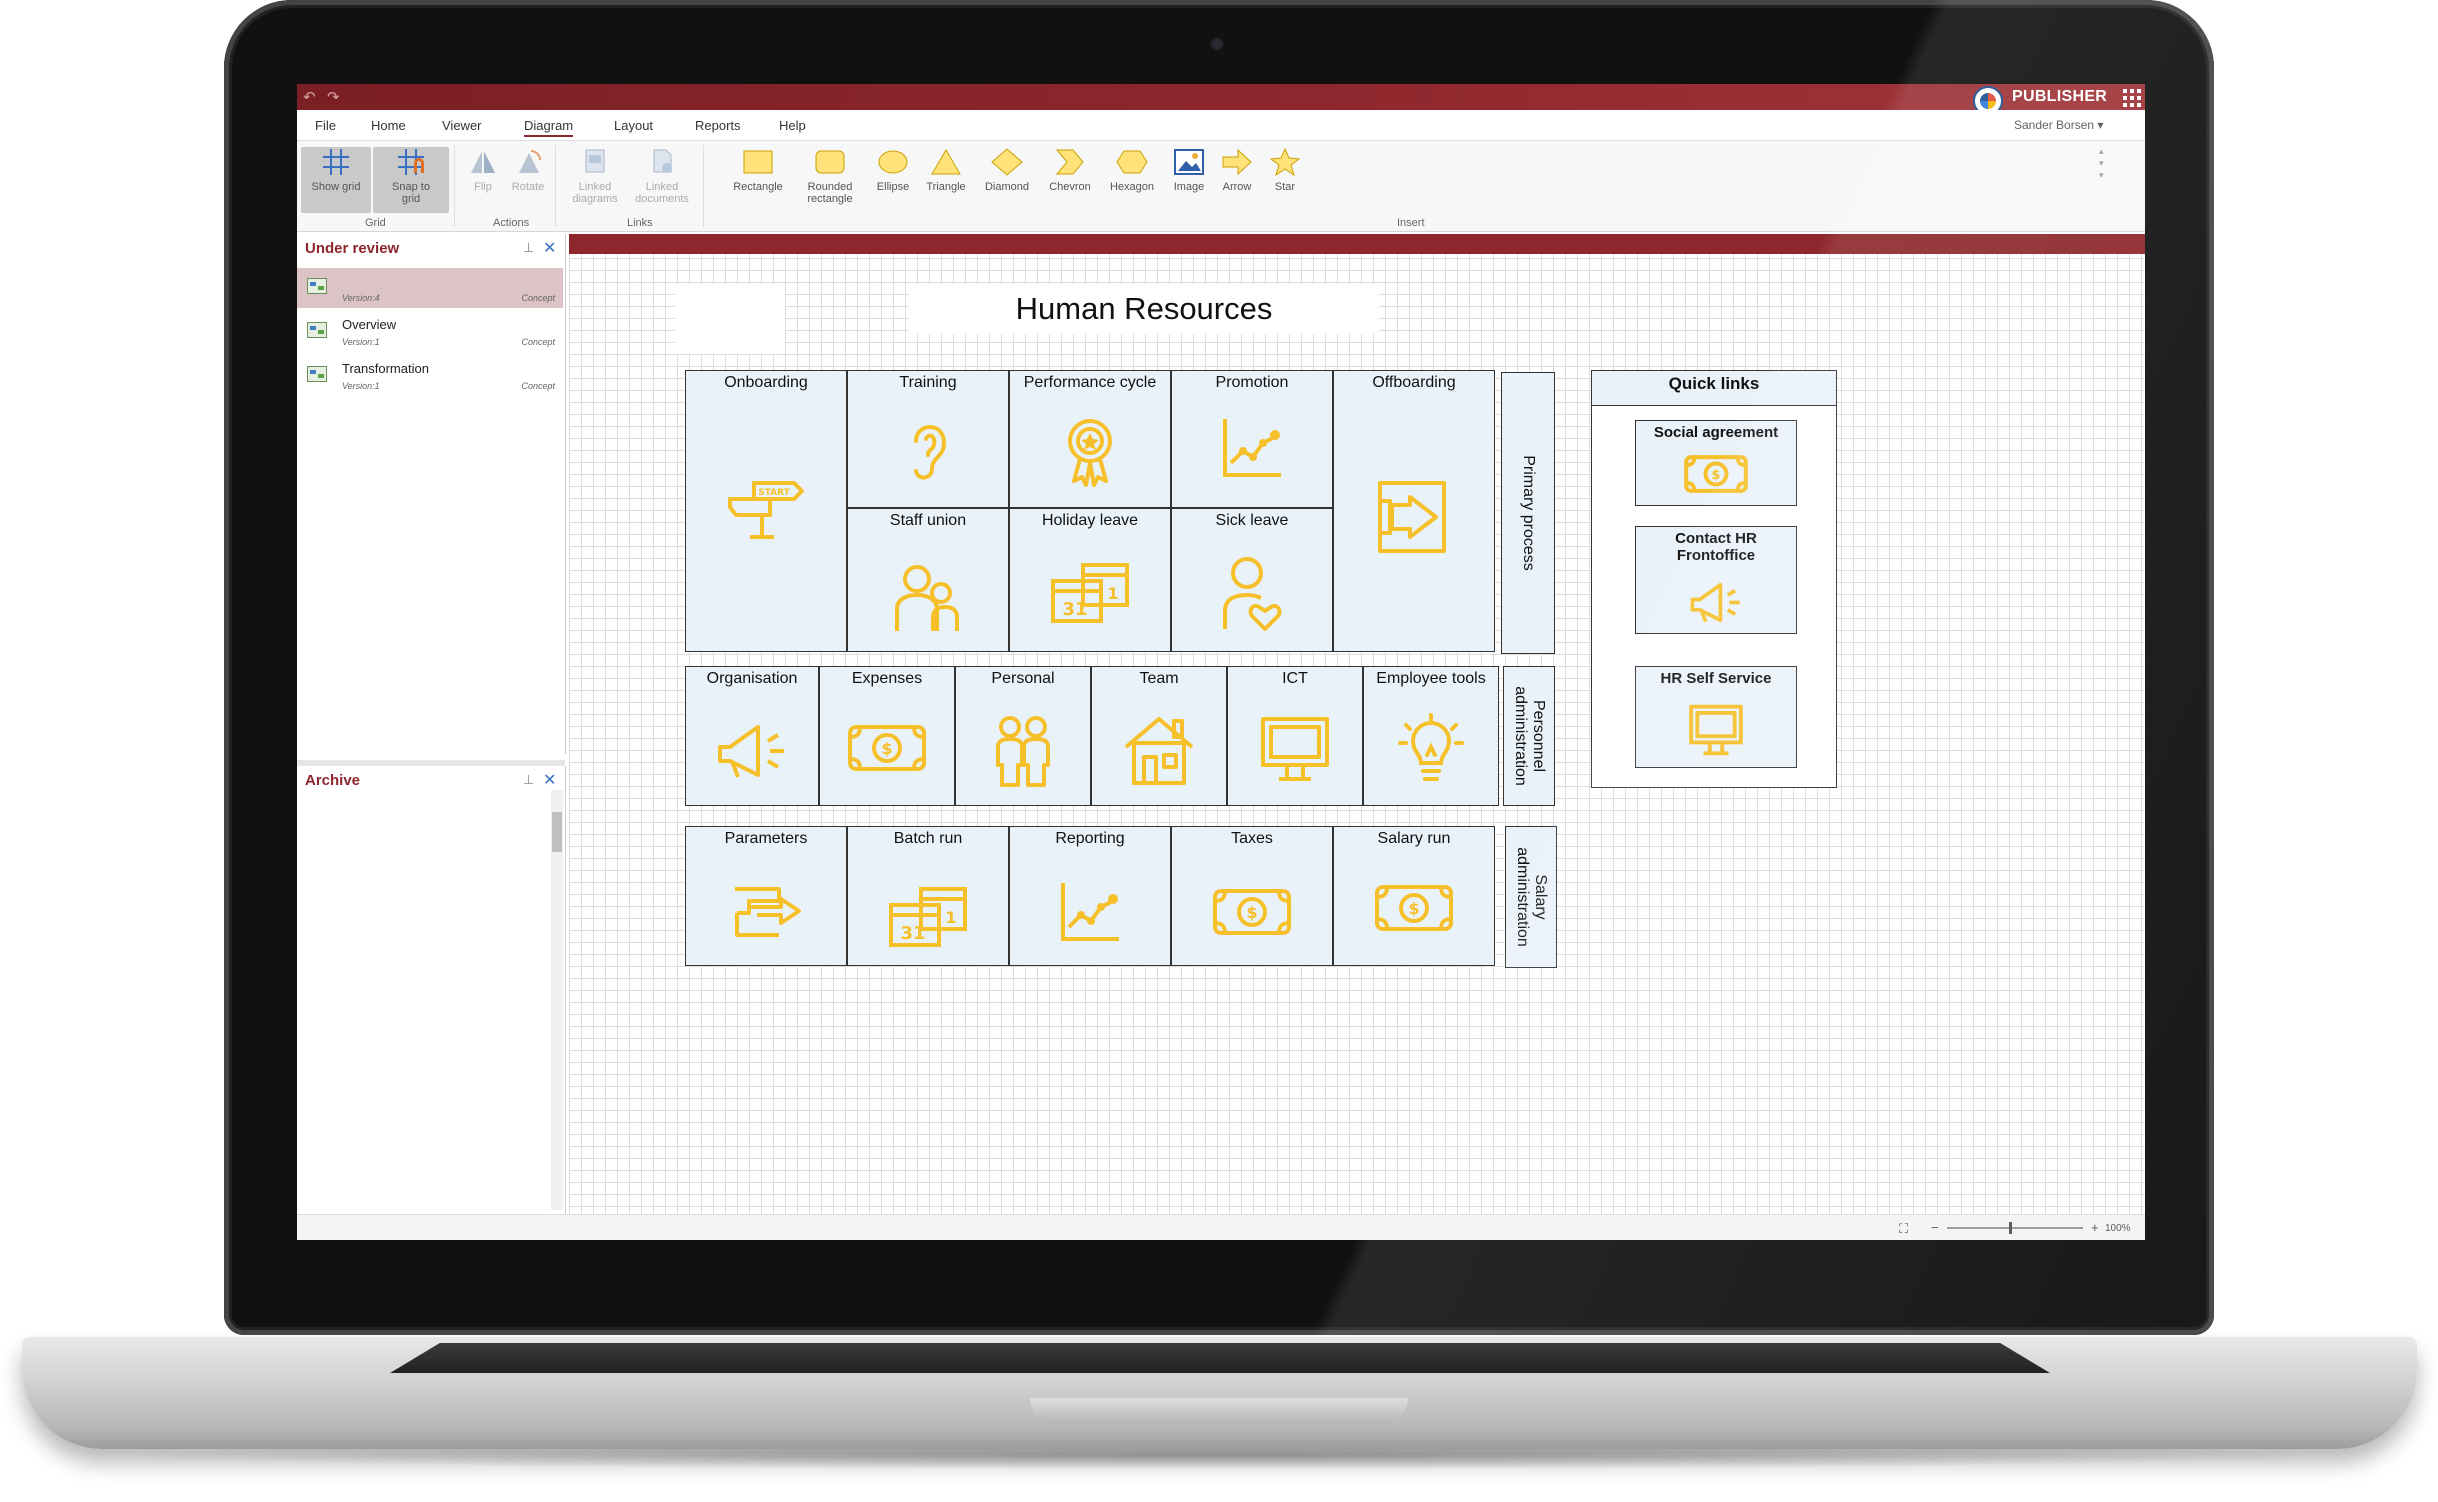 The width and height of the screenshot is (2438, 1502). What do you see at coordinates (928, 382) in the screenshot?
I see `box-label: Training` at bounding box center [928, 382].